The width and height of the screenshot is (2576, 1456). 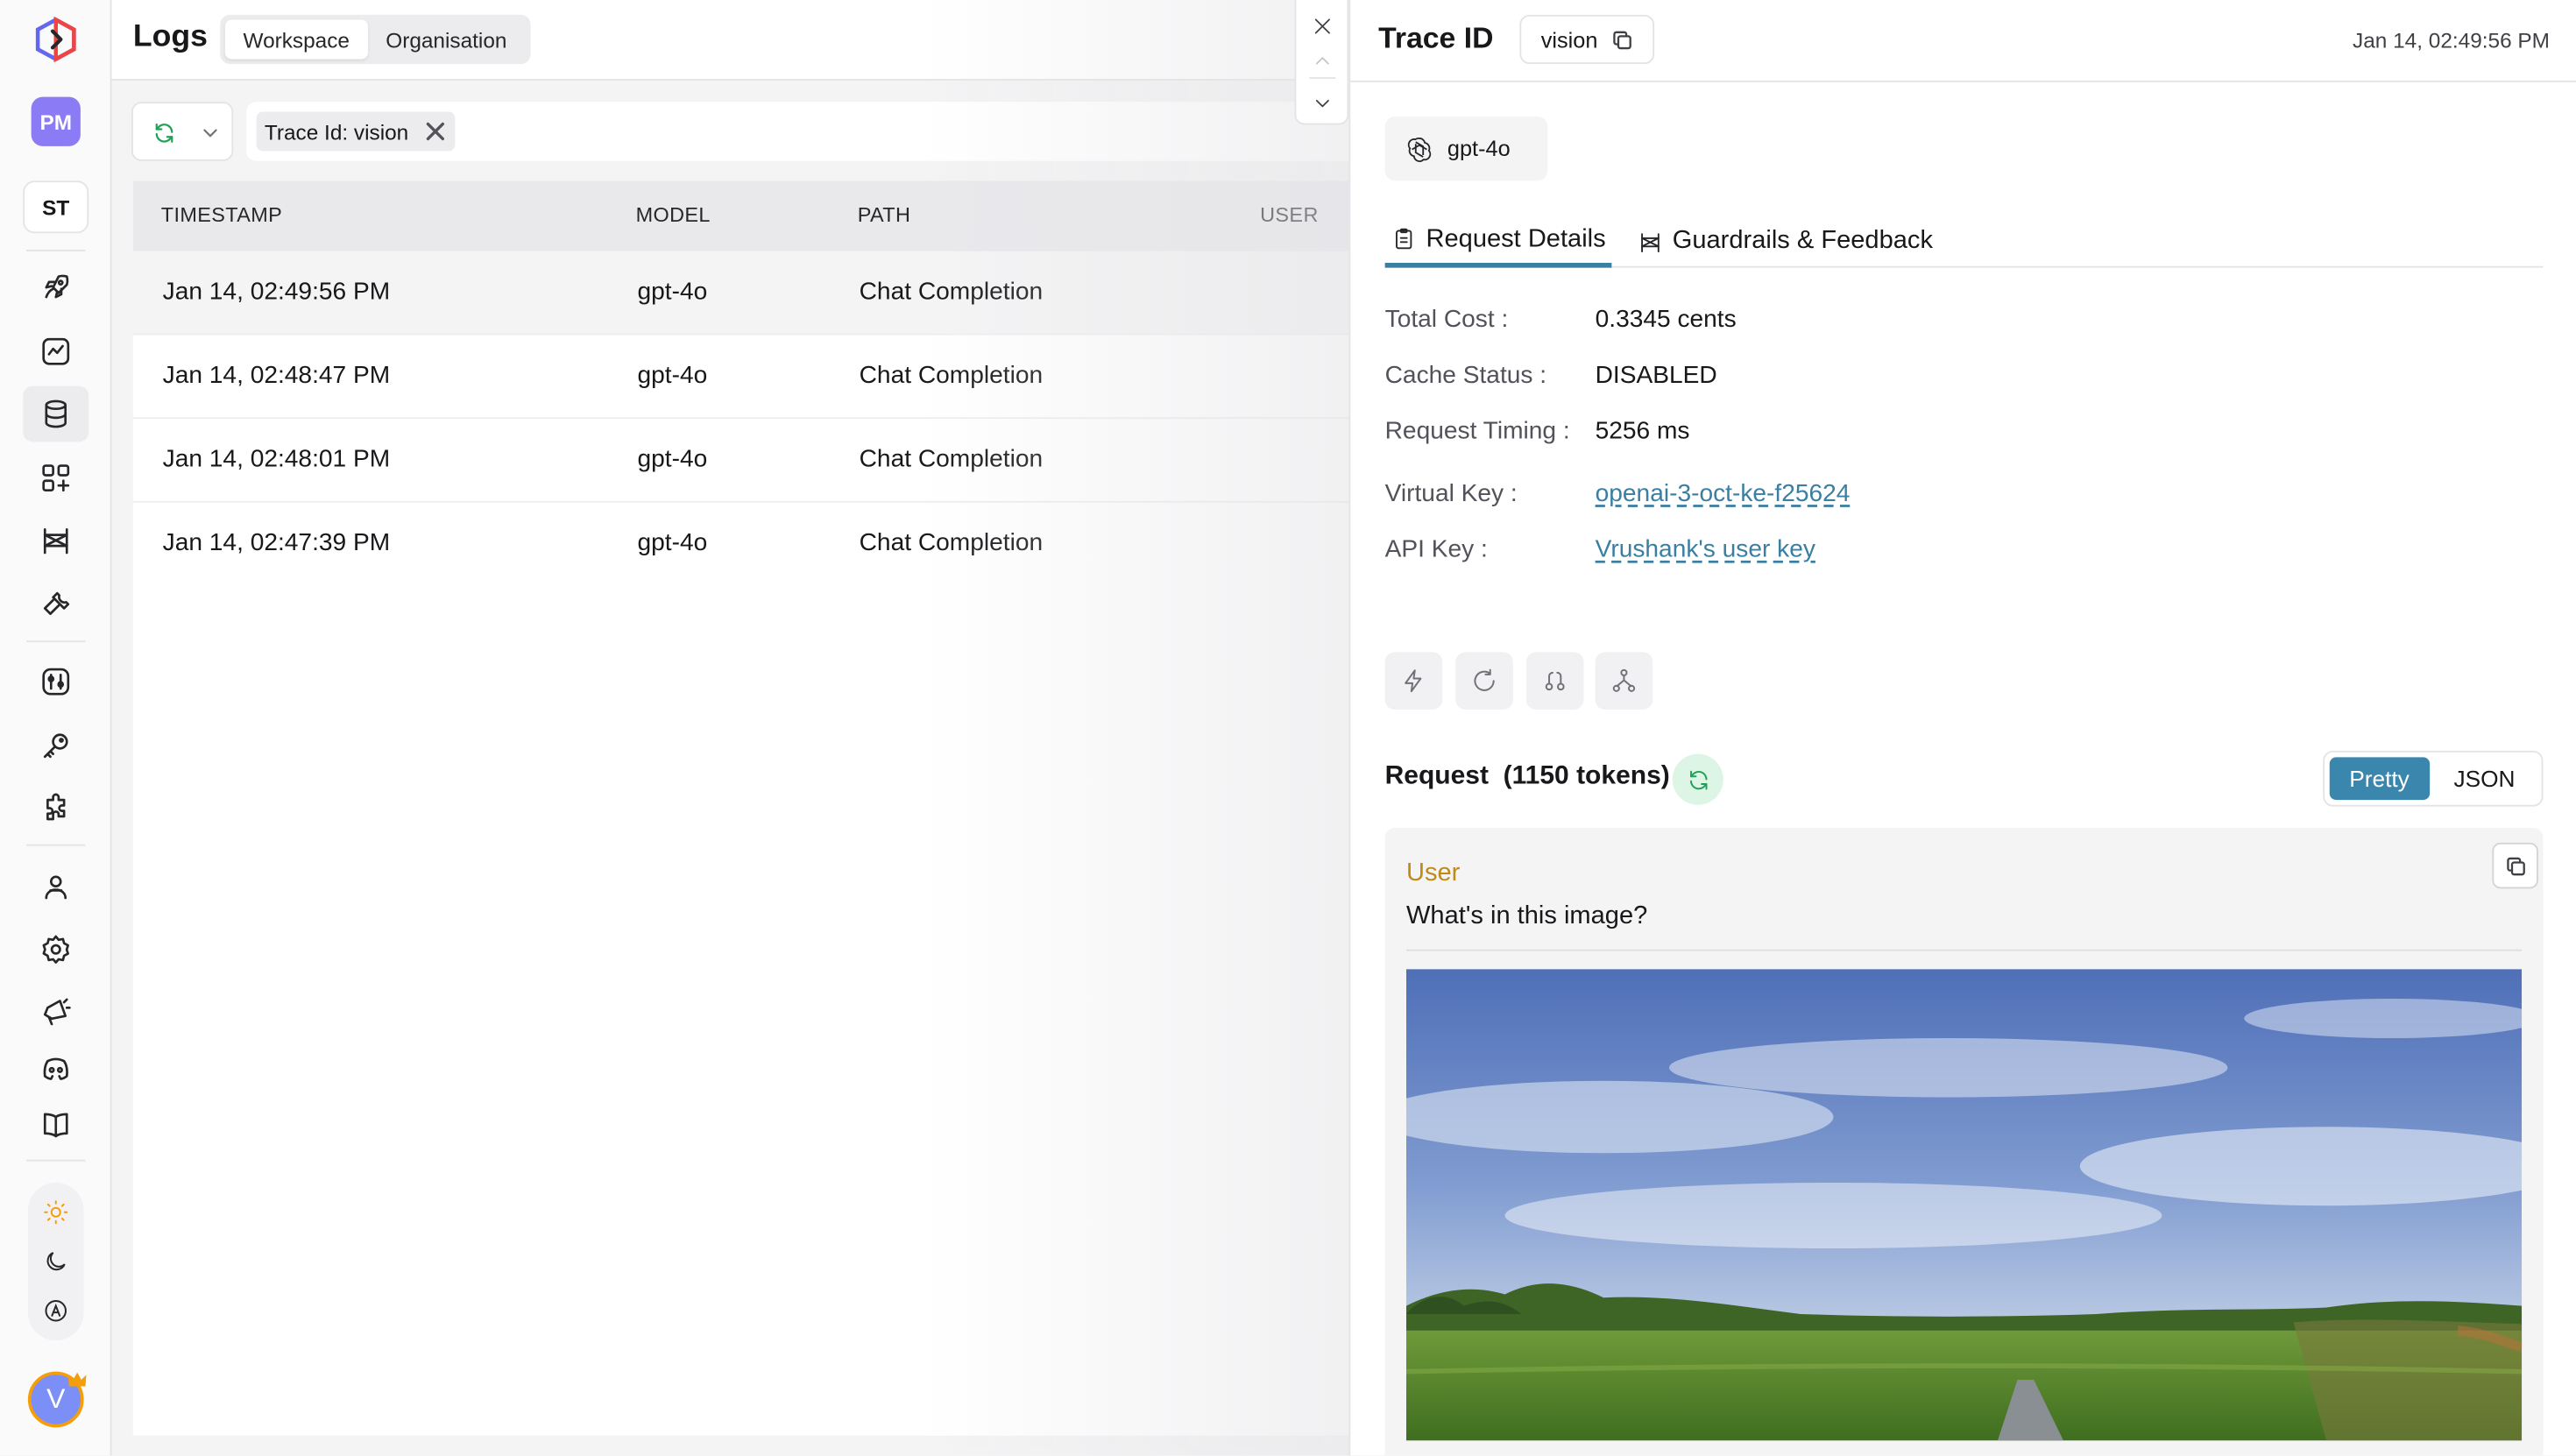 I want to click on sidebar-item-api-keys, so click(x=55, y=745).